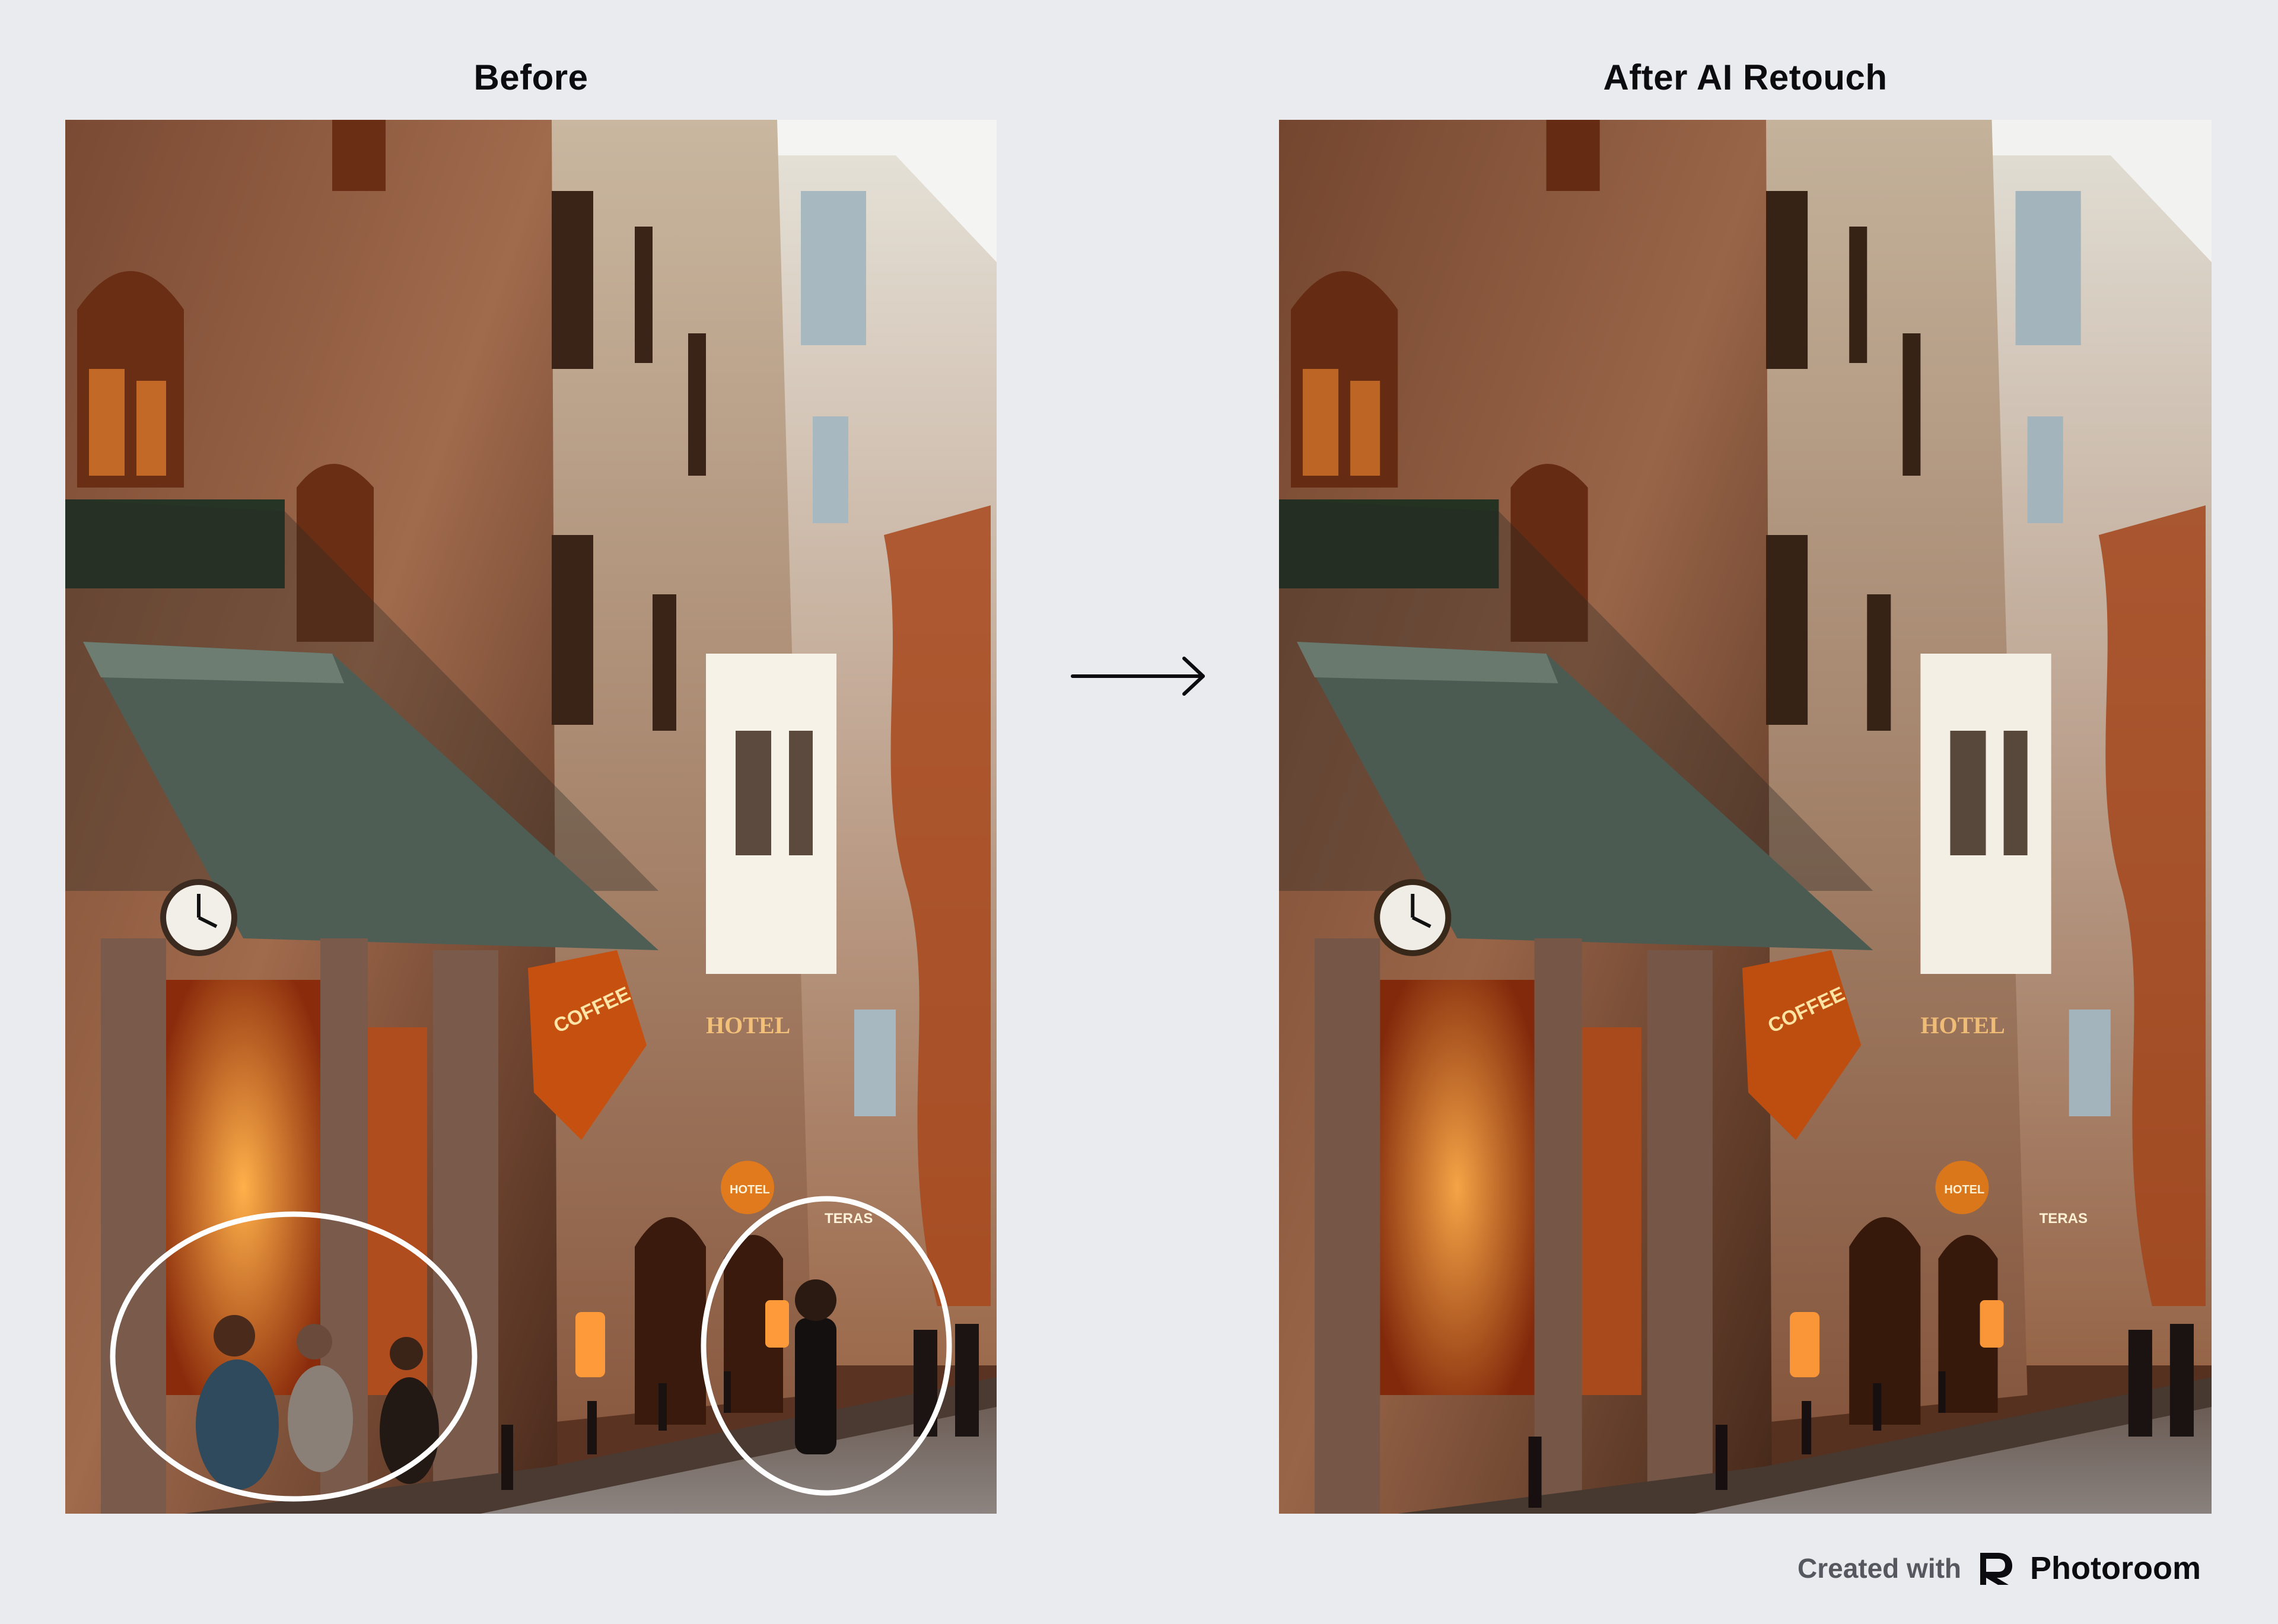  I want to click on created-with-label: Created with, so click(1880, 1568).